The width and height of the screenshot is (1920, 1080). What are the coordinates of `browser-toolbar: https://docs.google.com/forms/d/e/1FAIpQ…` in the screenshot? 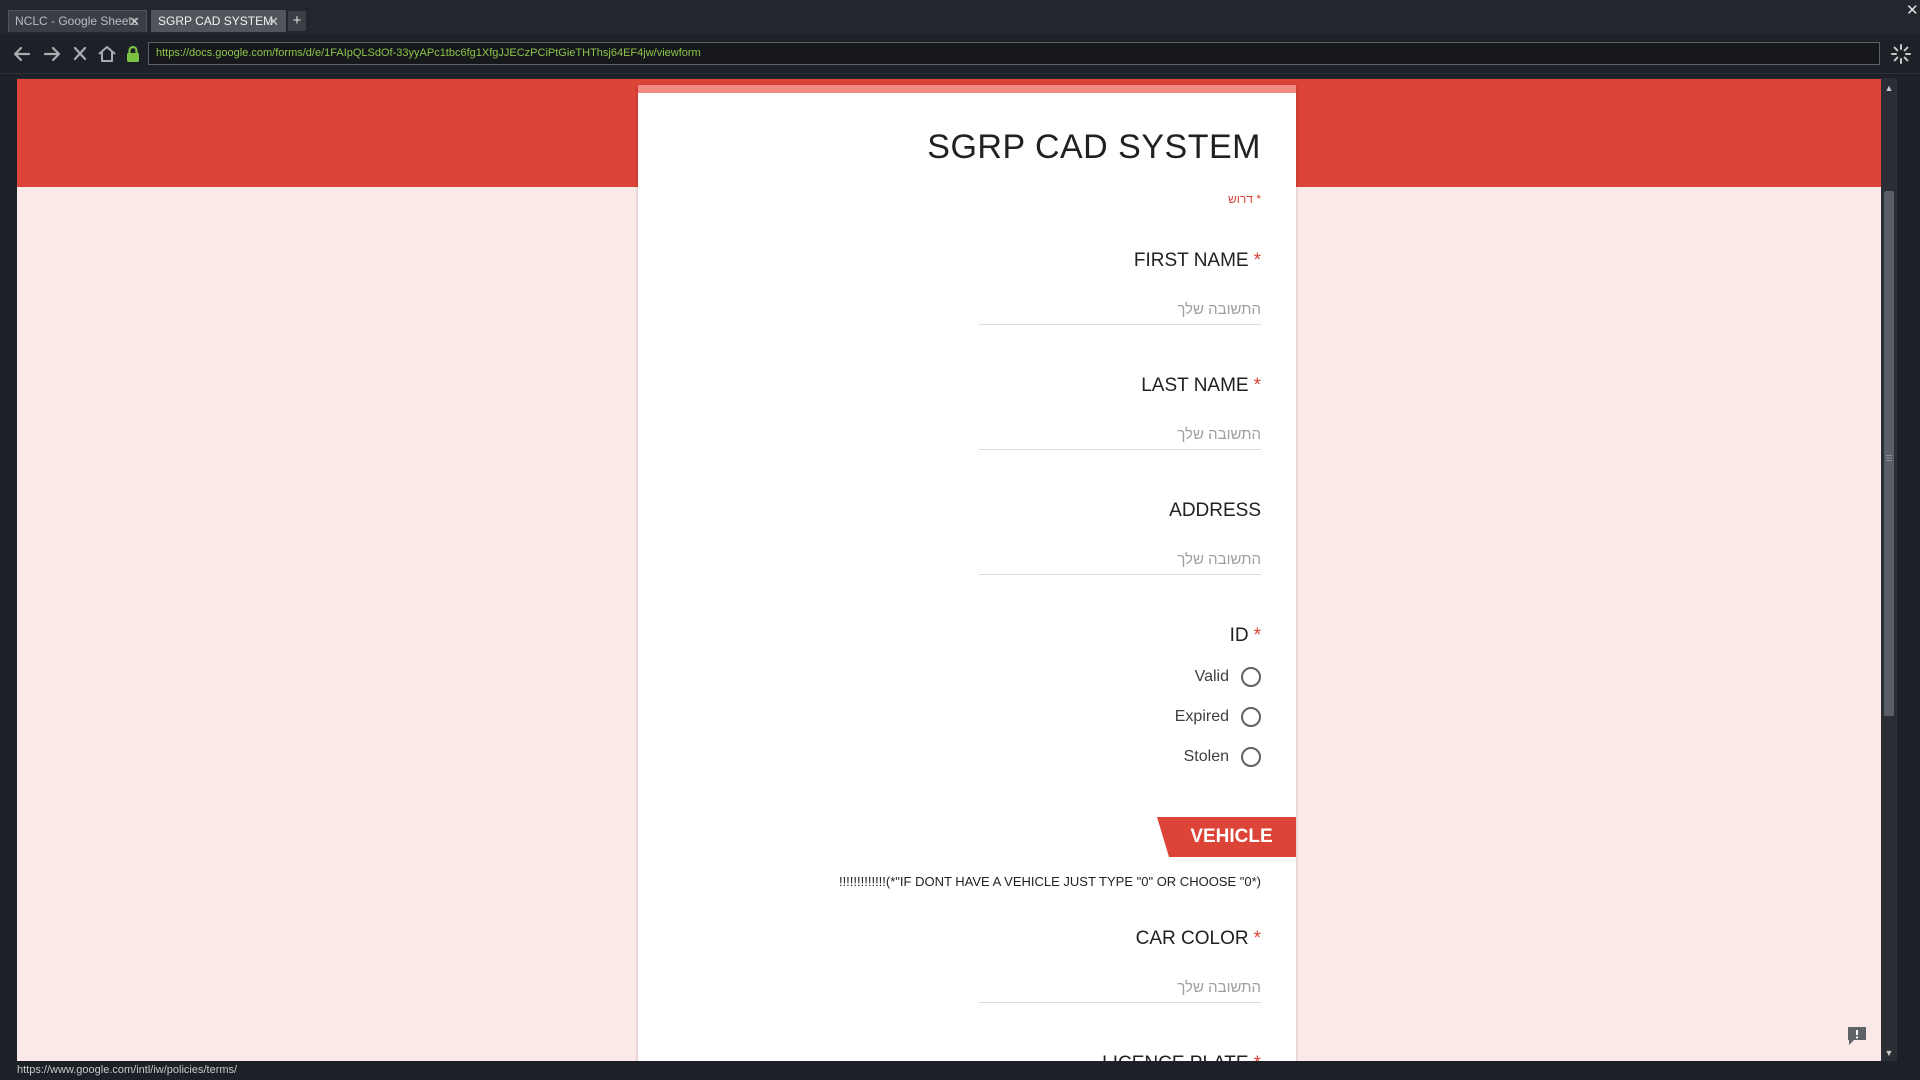 It's located at (960, 54).